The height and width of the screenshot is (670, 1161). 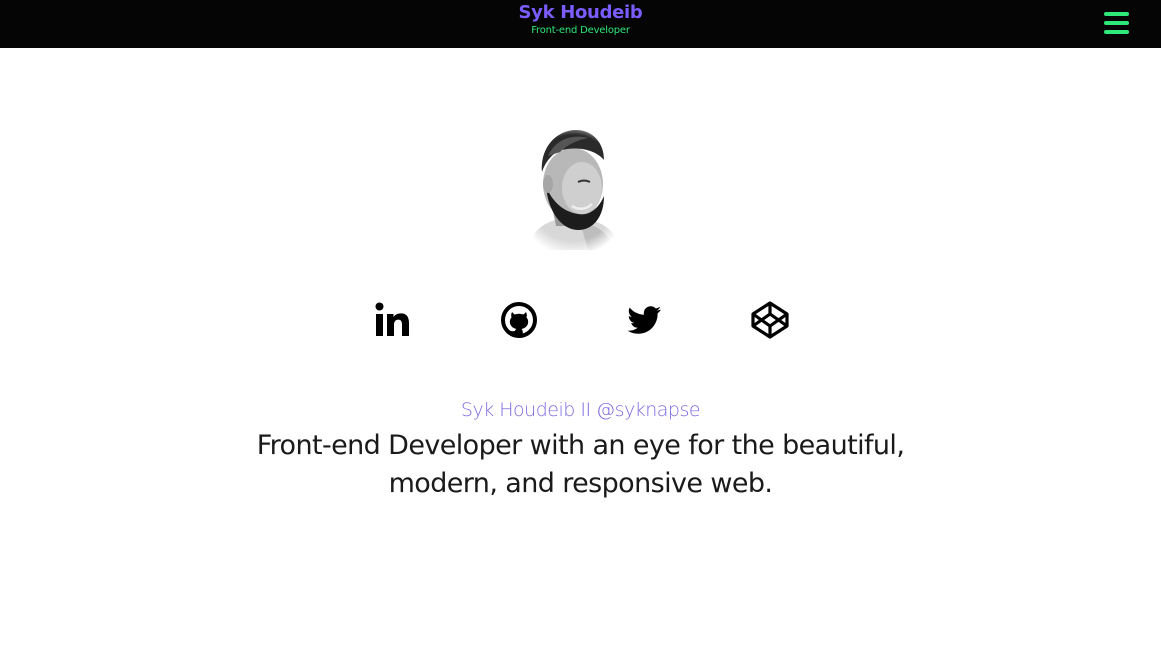 I want to click on codepen-icon, so click(x=770, y=320).